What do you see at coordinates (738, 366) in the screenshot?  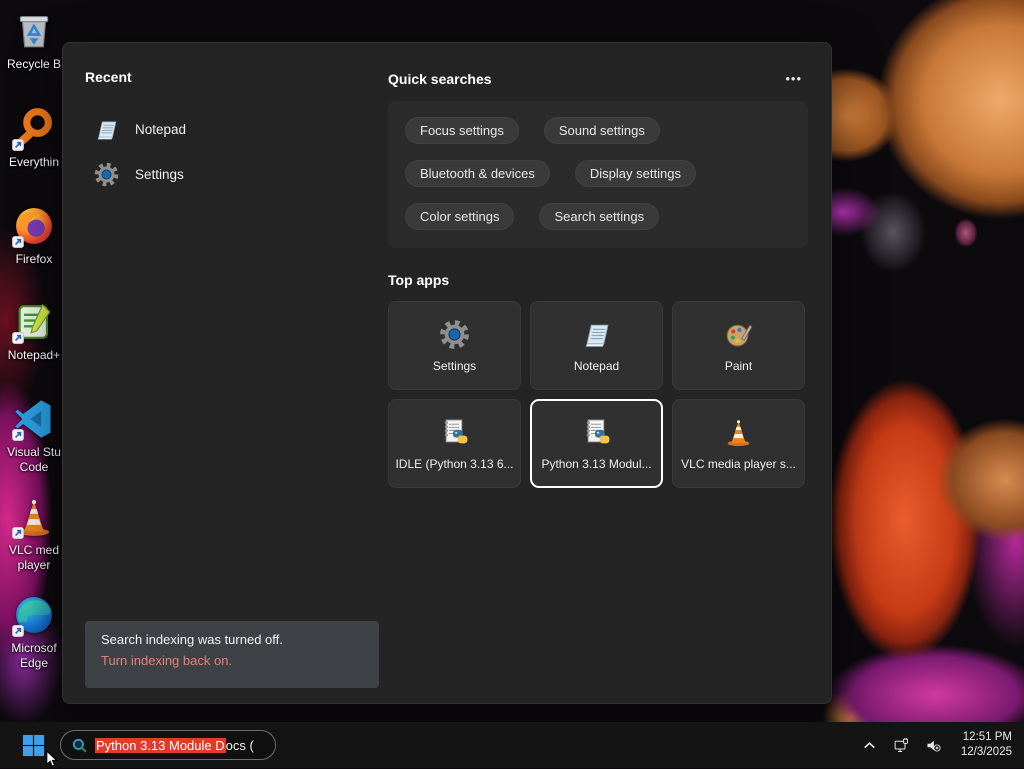 I see `top-app-label: Paint` at bounding box center [738, 366].